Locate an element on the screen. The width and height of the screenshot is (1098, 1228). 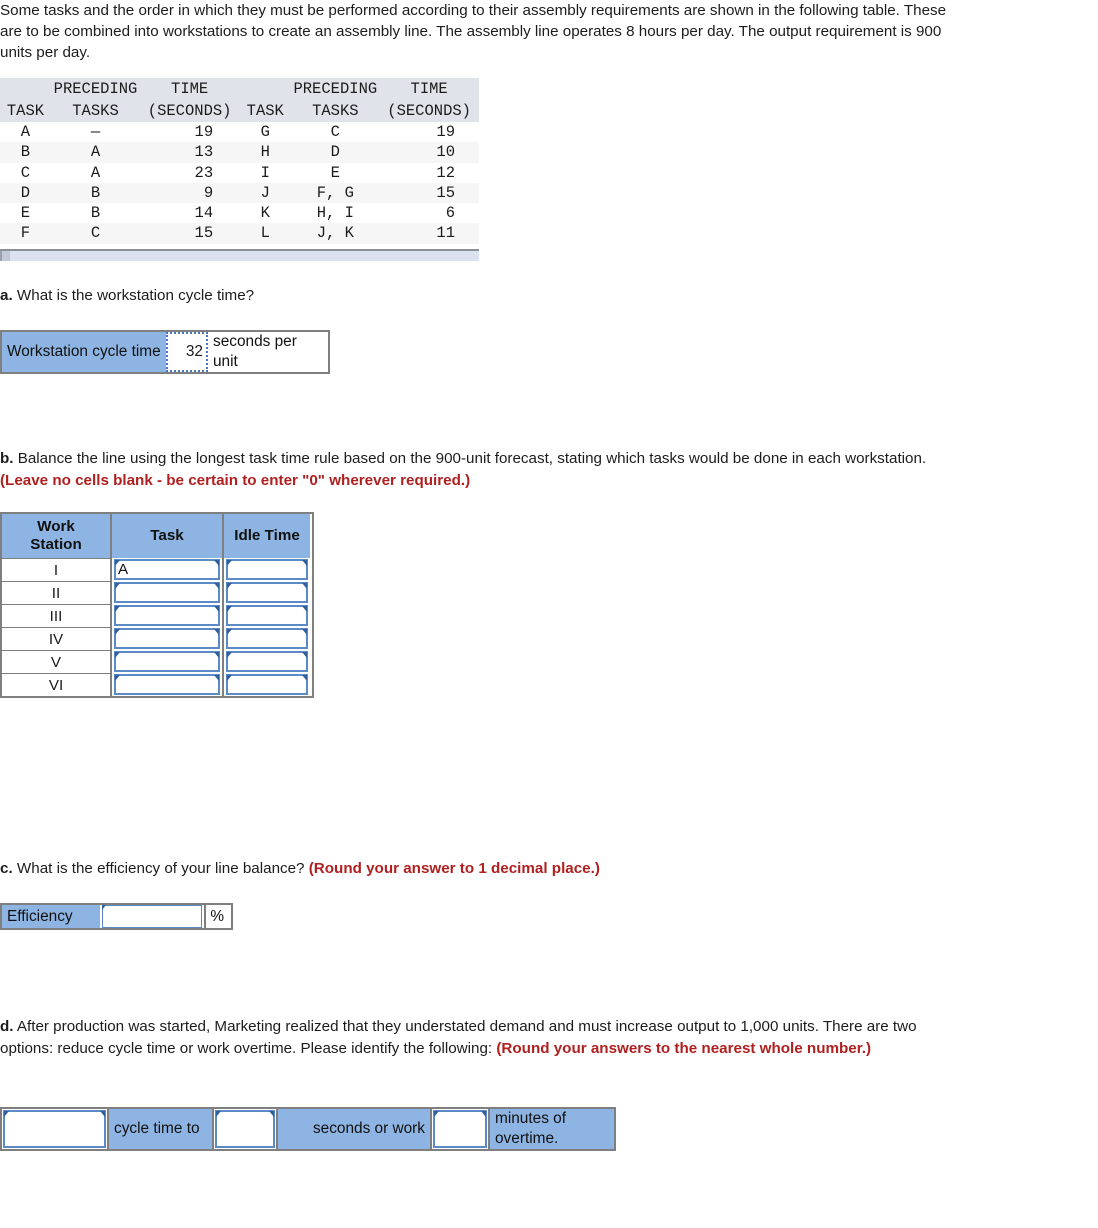
cell-time: 19 is located at coordinates (204, 132).